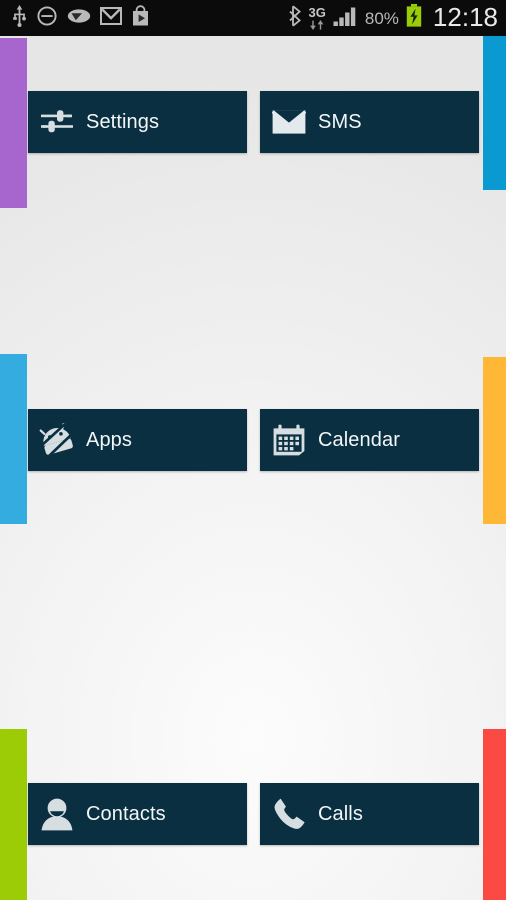 This screenshot has width=506, height=900. Describe the element at coordinates (369, 814) in the screenshot. I see `tile-calls: Calls` at that location.